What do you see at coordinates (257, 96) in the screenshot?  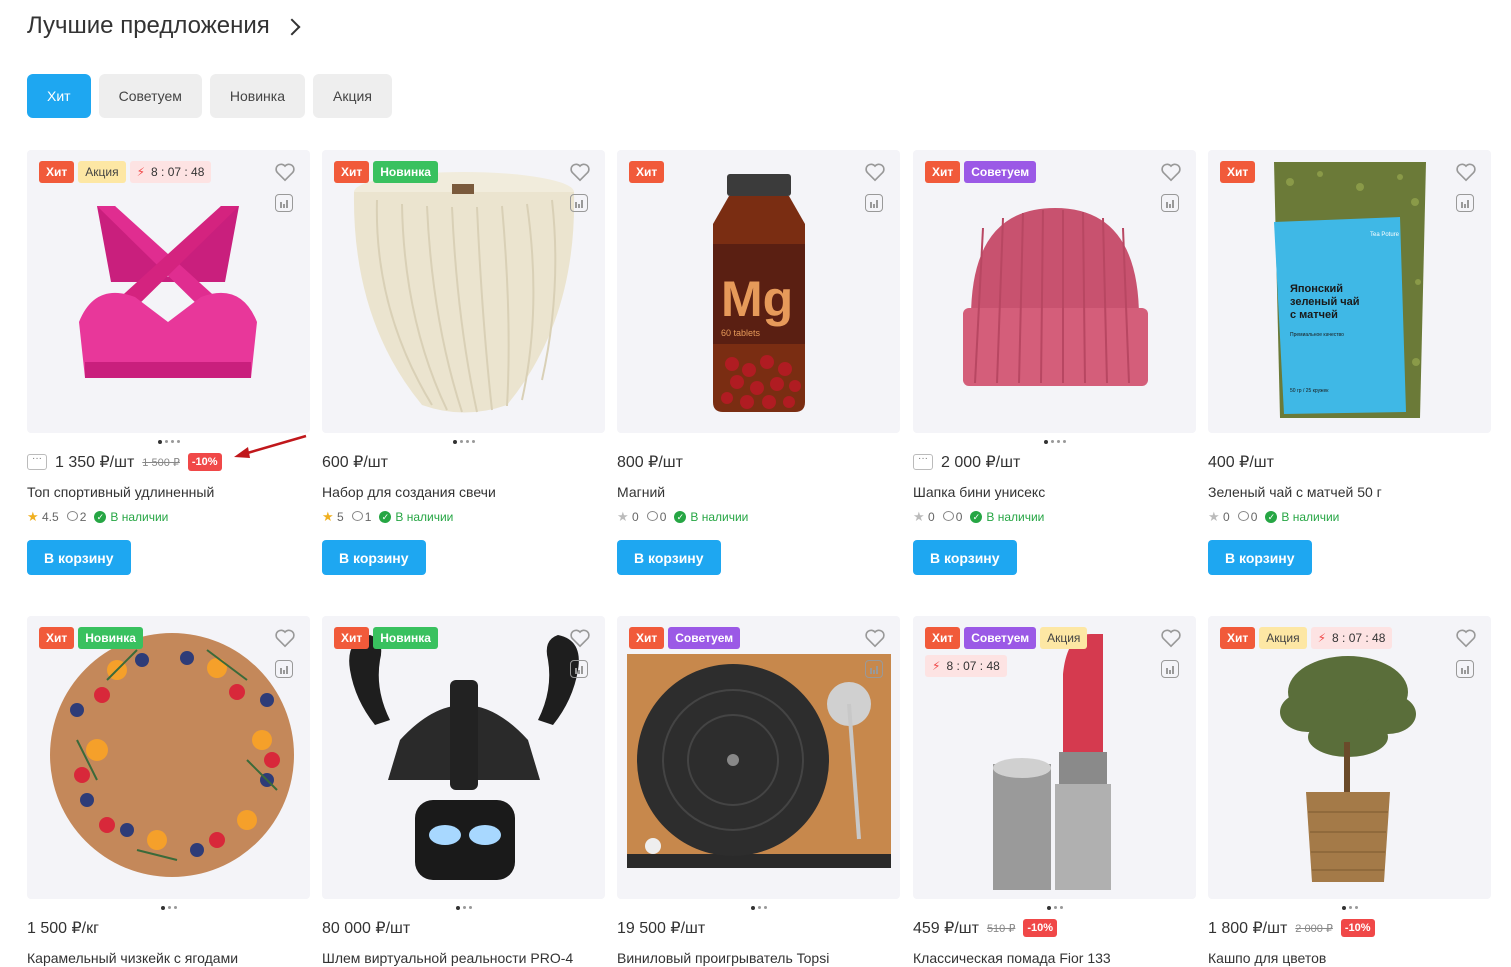 I see `tab-new: Новинка` at bounding box center [257, 96].